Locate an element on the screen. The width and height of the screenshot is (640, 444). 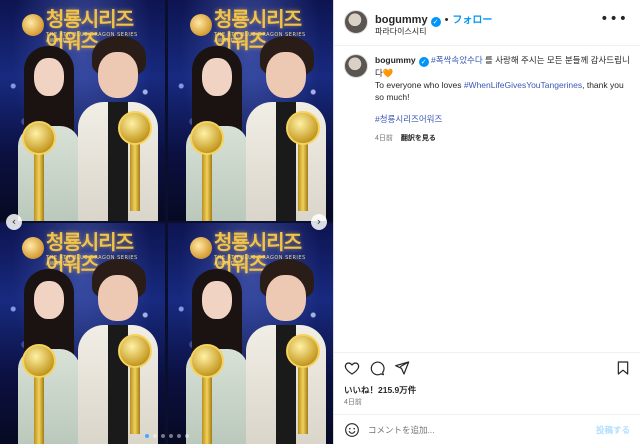
hashtag-link: #WhenLifeGivesYouTangerines is located at coordinates (523, 85).